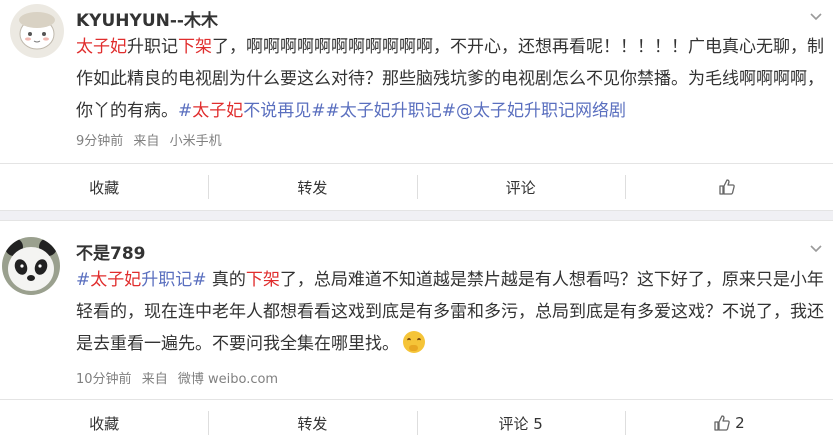 The width and height of the screenshot is (833, 446). I want to click on comment-label: 评论, so click(520, 187).